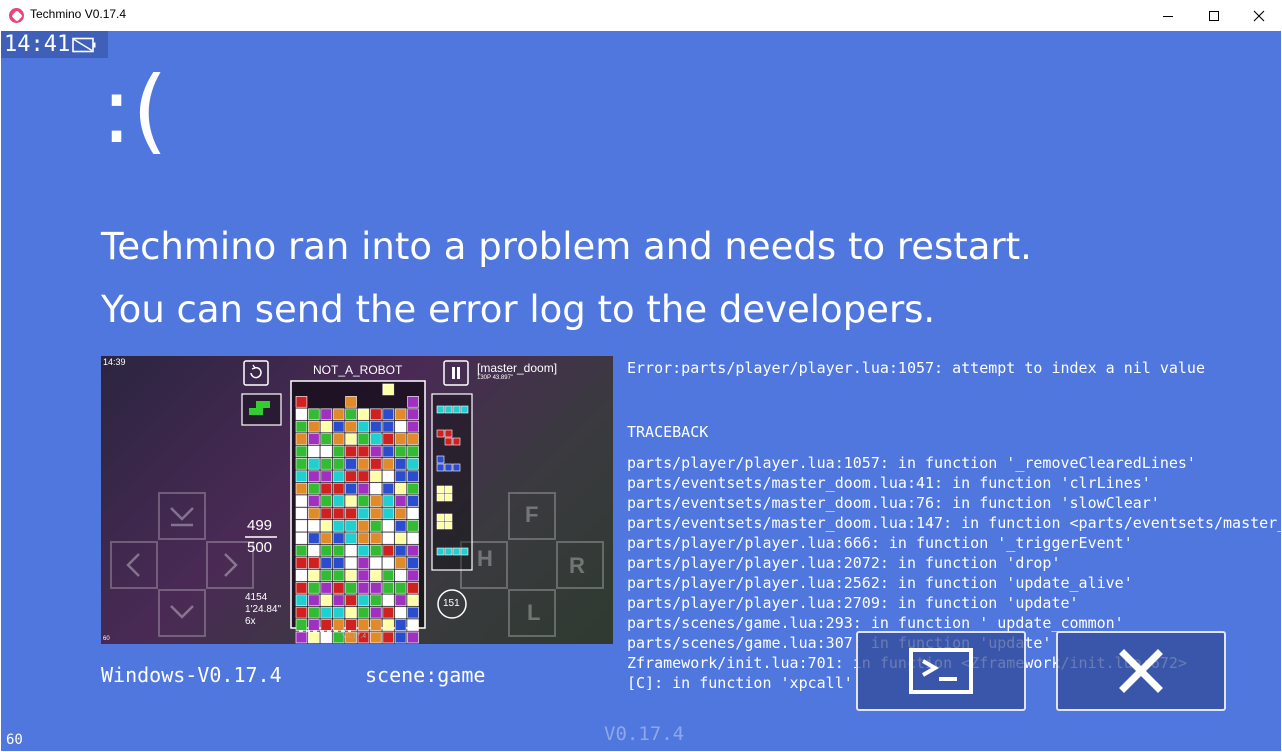  What do you see at coordinates (1141, 671) in the screenshot?
I see `quit-button` at bounding box center [1141, 671].